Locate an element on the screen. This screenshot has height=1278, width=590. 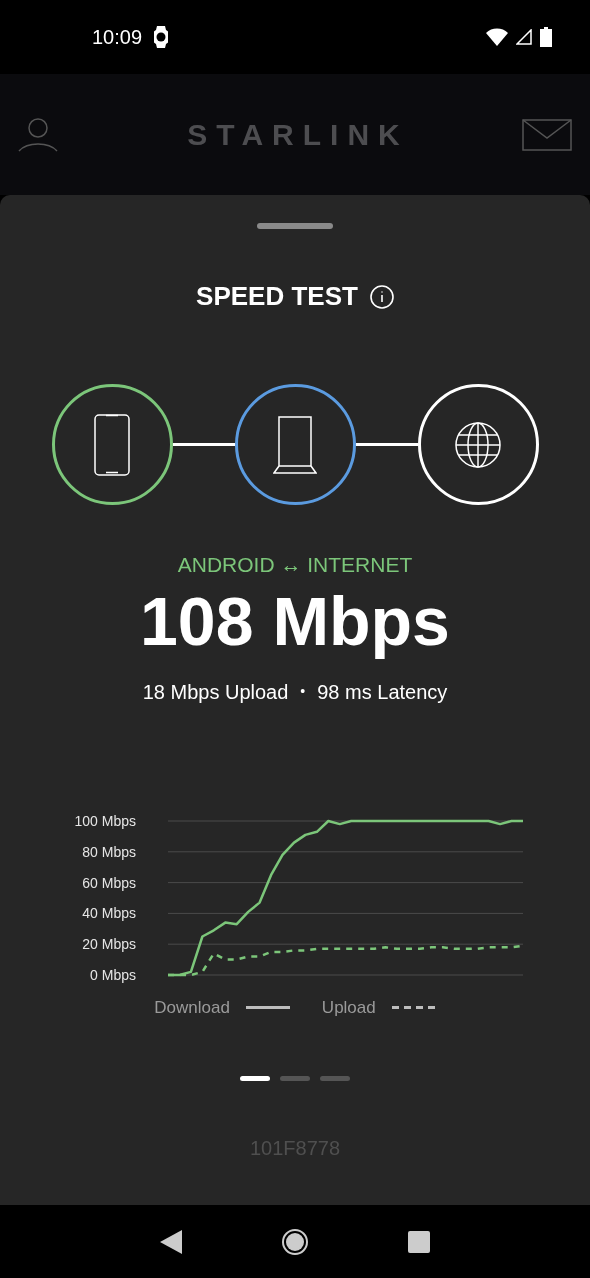
drag-handle is located at coordinates (295, 226).